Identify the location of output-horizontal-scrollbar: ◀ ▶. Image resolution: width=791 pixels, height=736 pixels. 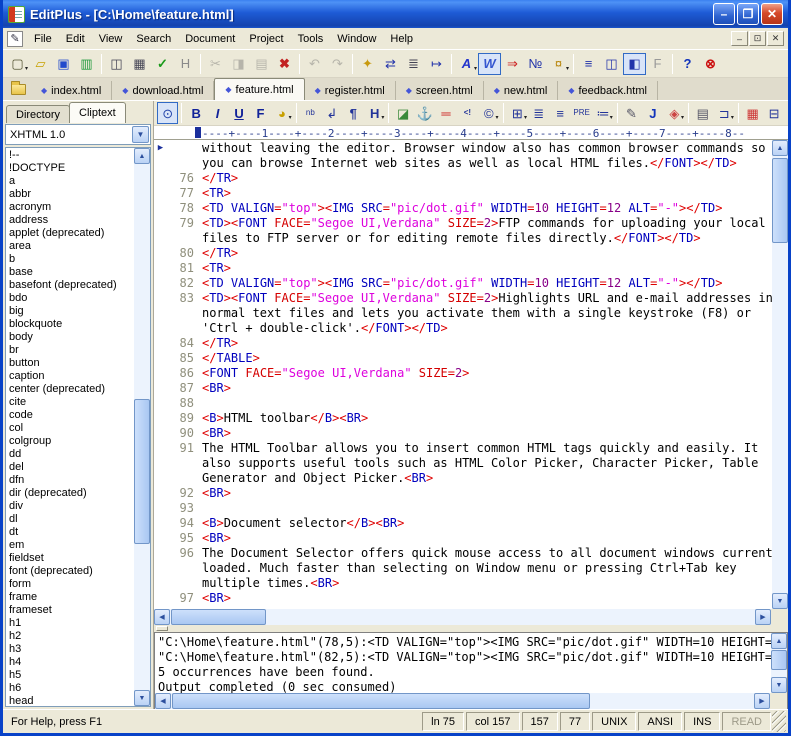
(462, 701).